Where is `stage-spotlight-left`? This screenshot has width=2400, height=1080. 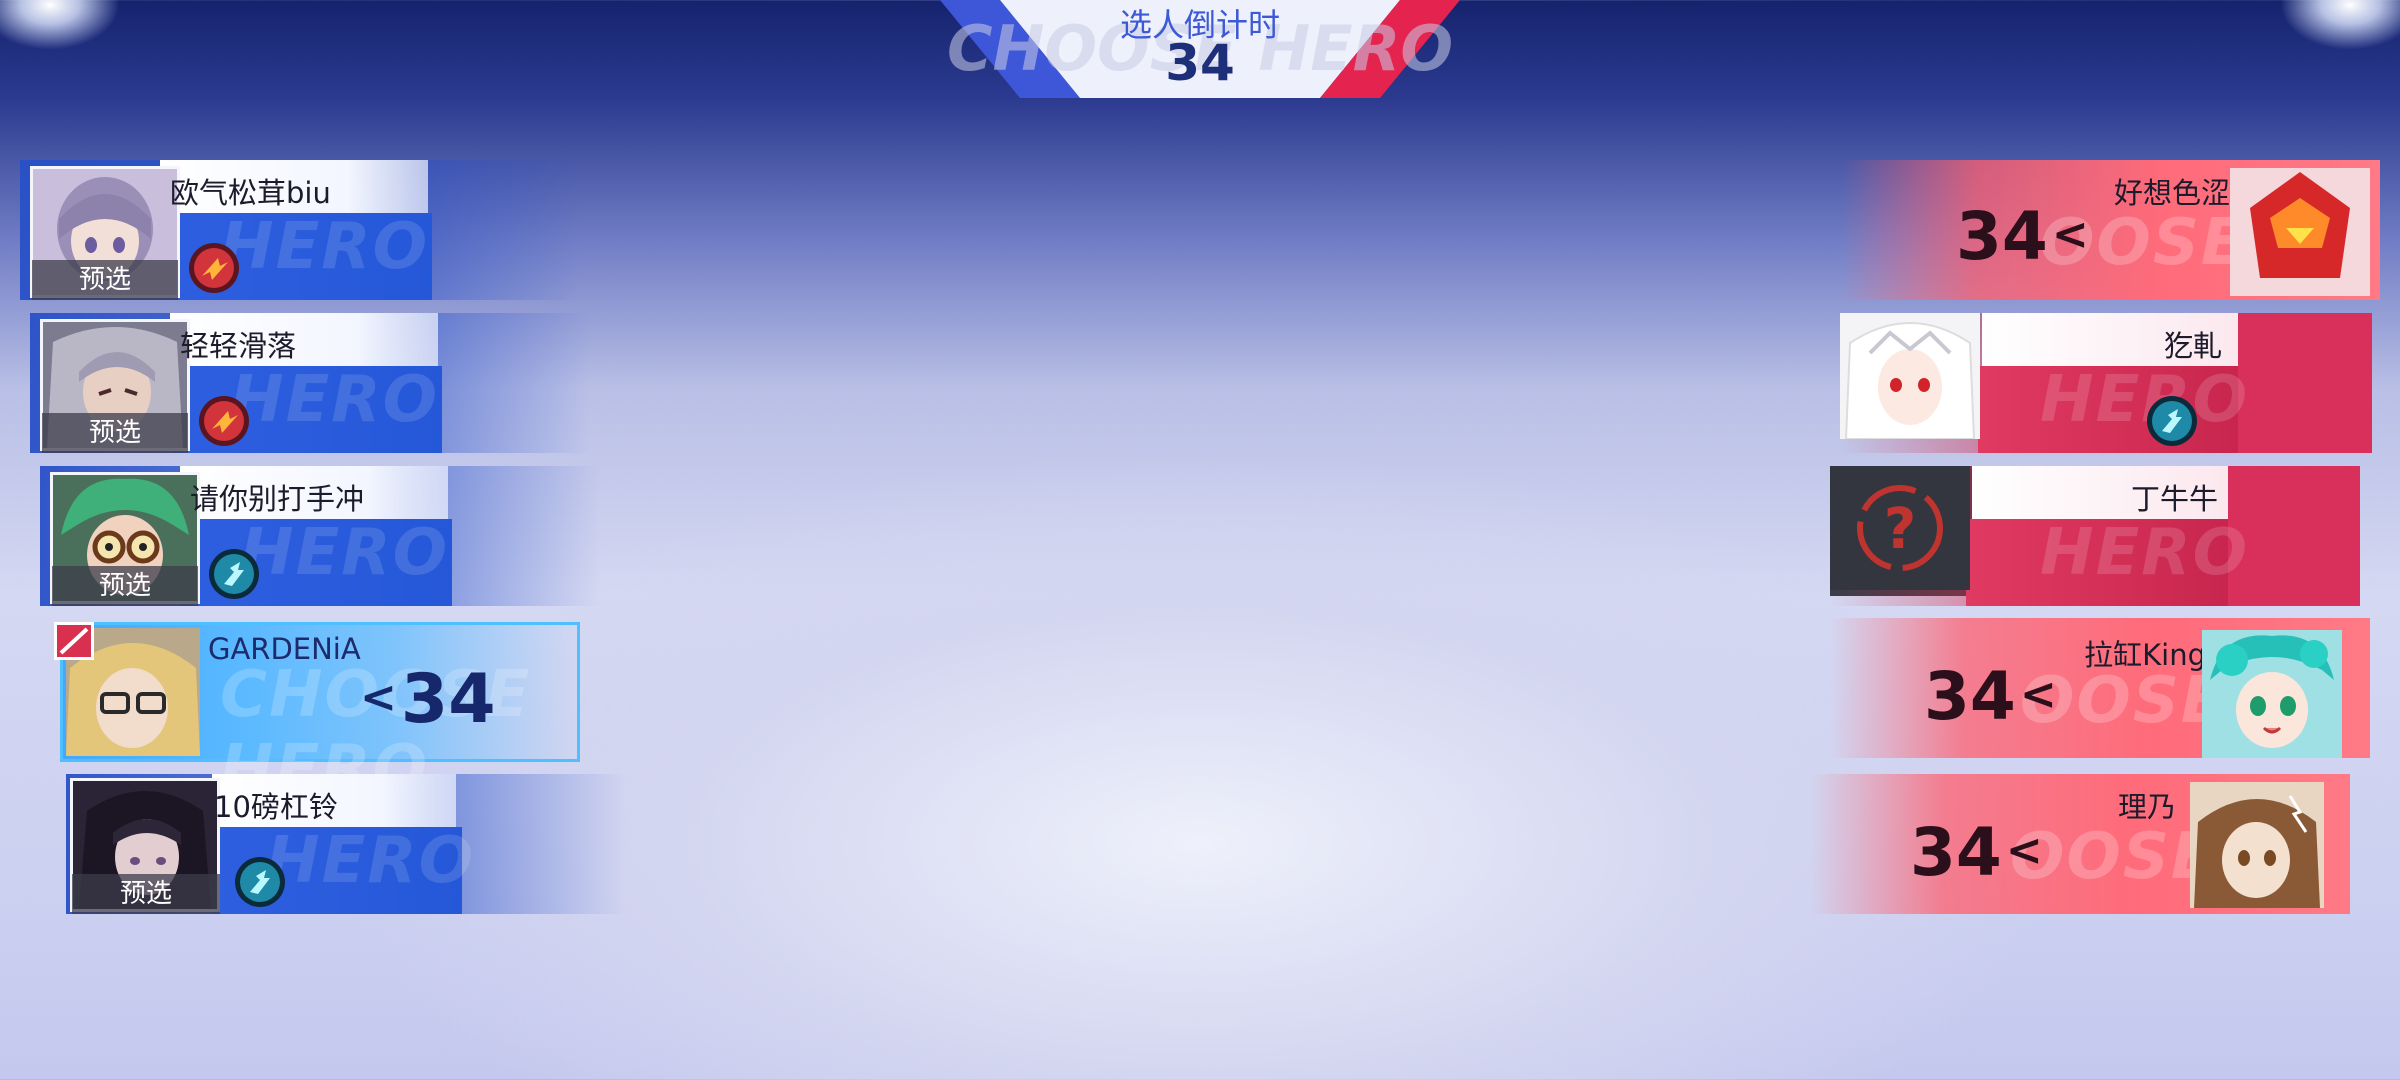
stage-spotlight-left is located at coordinates (60, 25).